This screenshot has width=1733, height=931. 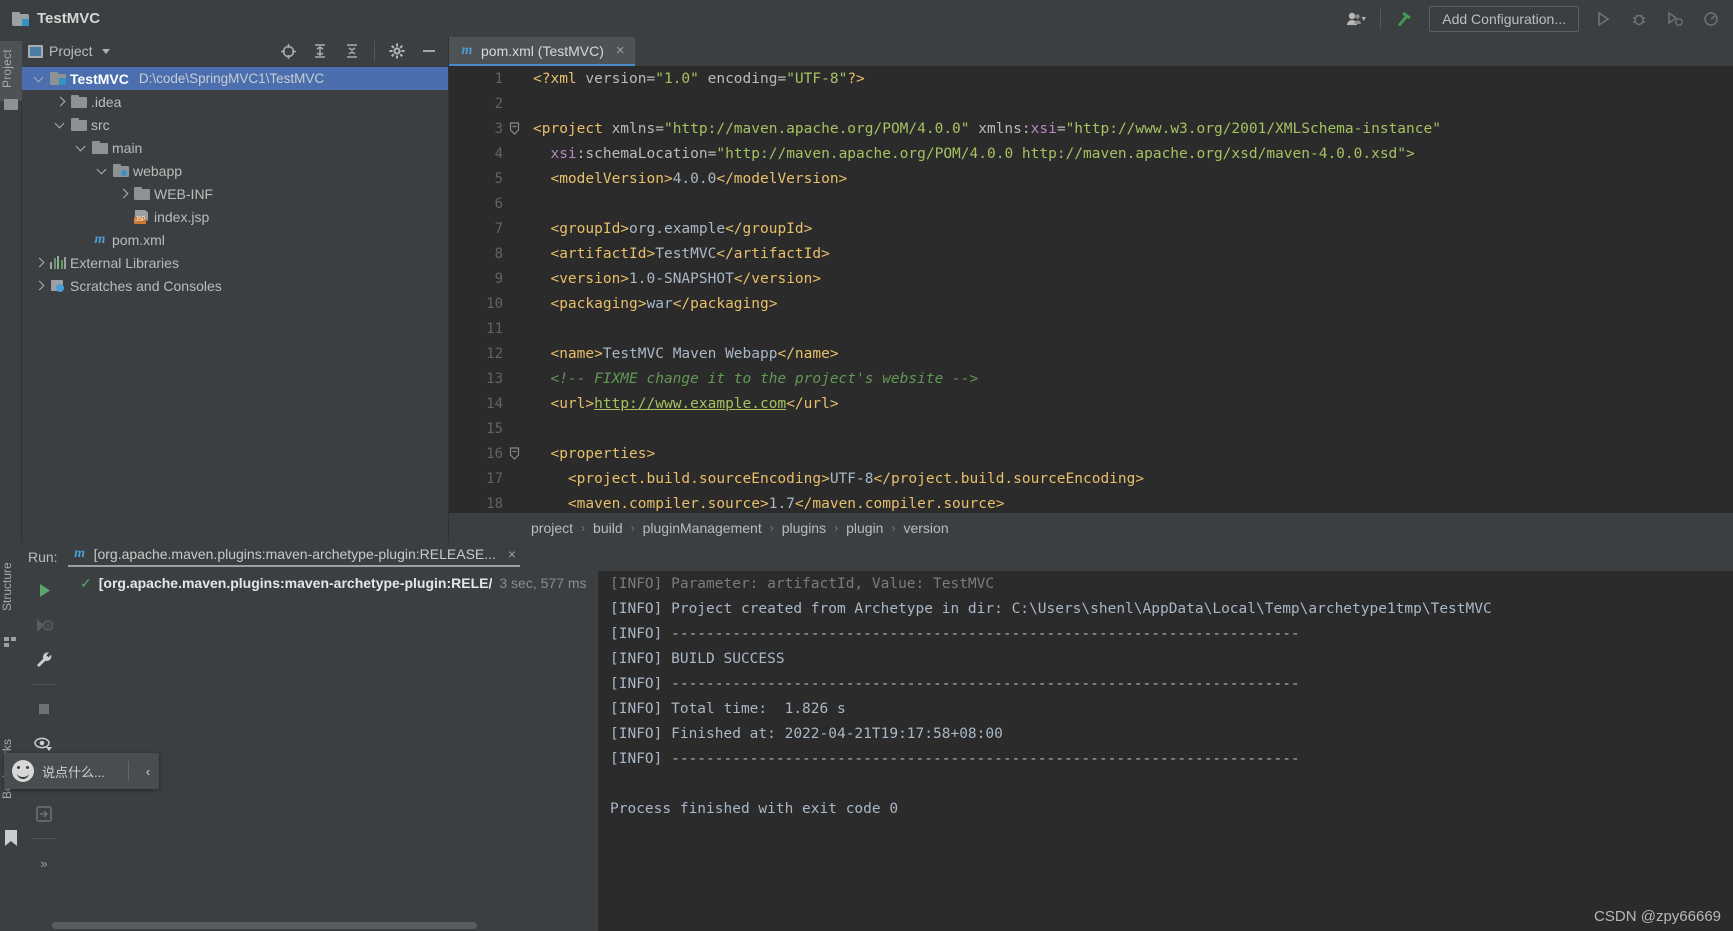 I want to click on svg-text: 9, so click(x=47, y=626).